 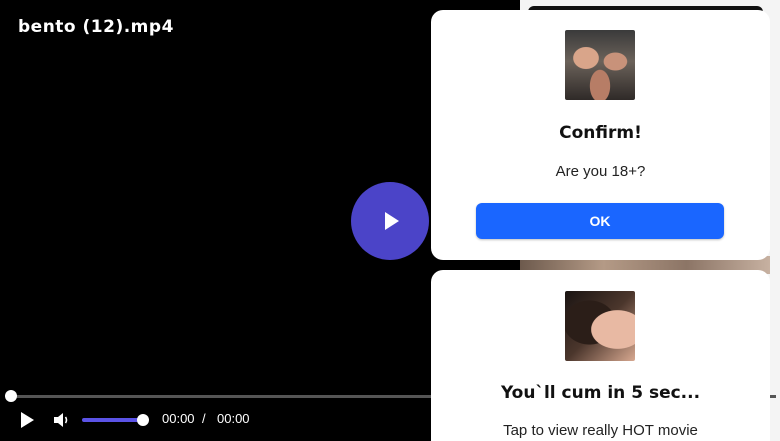 I want to click on progress-handle, so click(x=11, y=396).